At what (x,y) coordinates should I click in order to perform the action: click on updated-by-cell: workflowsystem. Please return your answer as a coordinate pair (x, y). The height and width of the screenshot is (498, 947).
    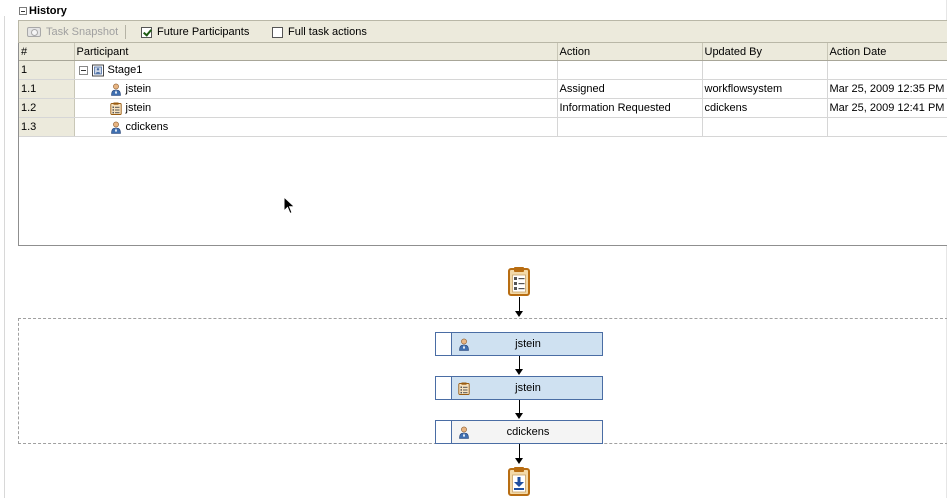
    Looking at the image, I should click on (765, 89).